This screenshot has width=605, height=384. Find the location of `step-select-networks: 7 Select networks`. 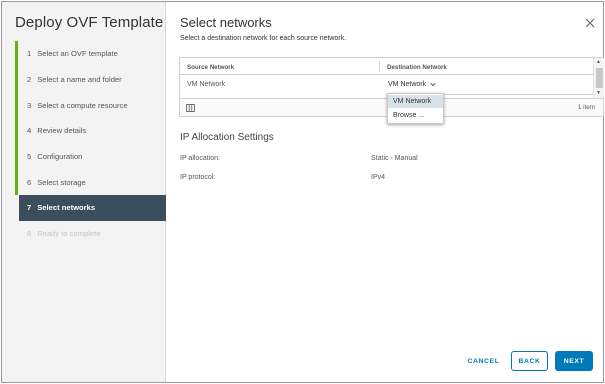

step-select-networks: 7 Select networks is located at coordinates (92, 208).